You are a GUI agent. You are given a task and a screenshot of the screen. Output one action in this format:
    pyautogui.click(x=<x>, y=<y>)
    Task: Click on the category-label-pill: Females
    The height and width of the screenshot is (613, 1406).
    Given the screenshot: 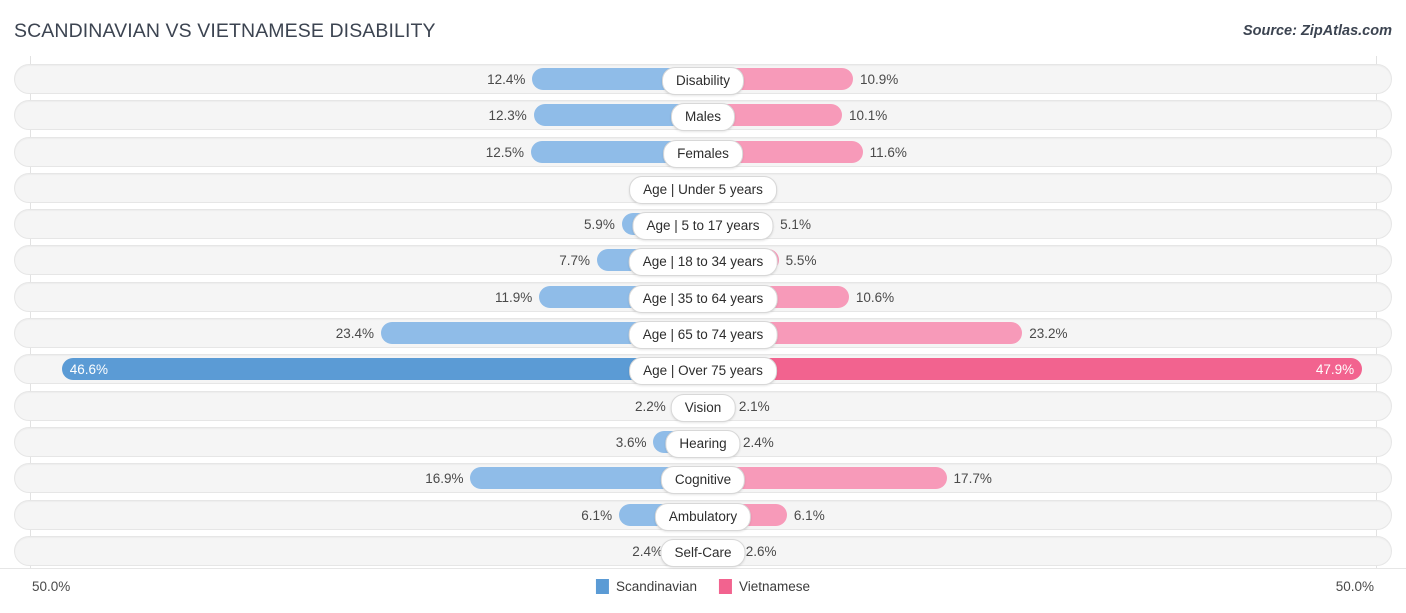 What is the action you would take?
    pyautogui.click(x=703, y=153)
    